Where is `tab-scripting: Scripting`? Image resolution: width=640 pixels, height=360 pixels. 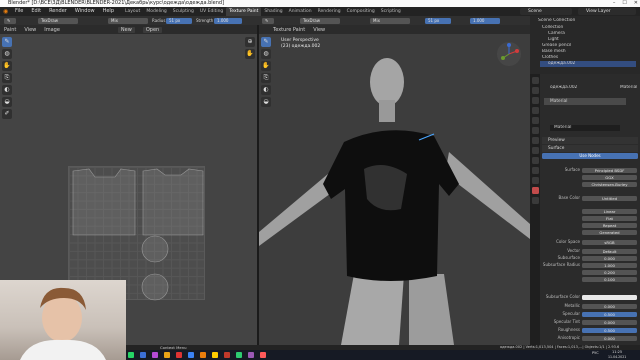
tab-scripting: Scripting is located at coordinates (391, 11).